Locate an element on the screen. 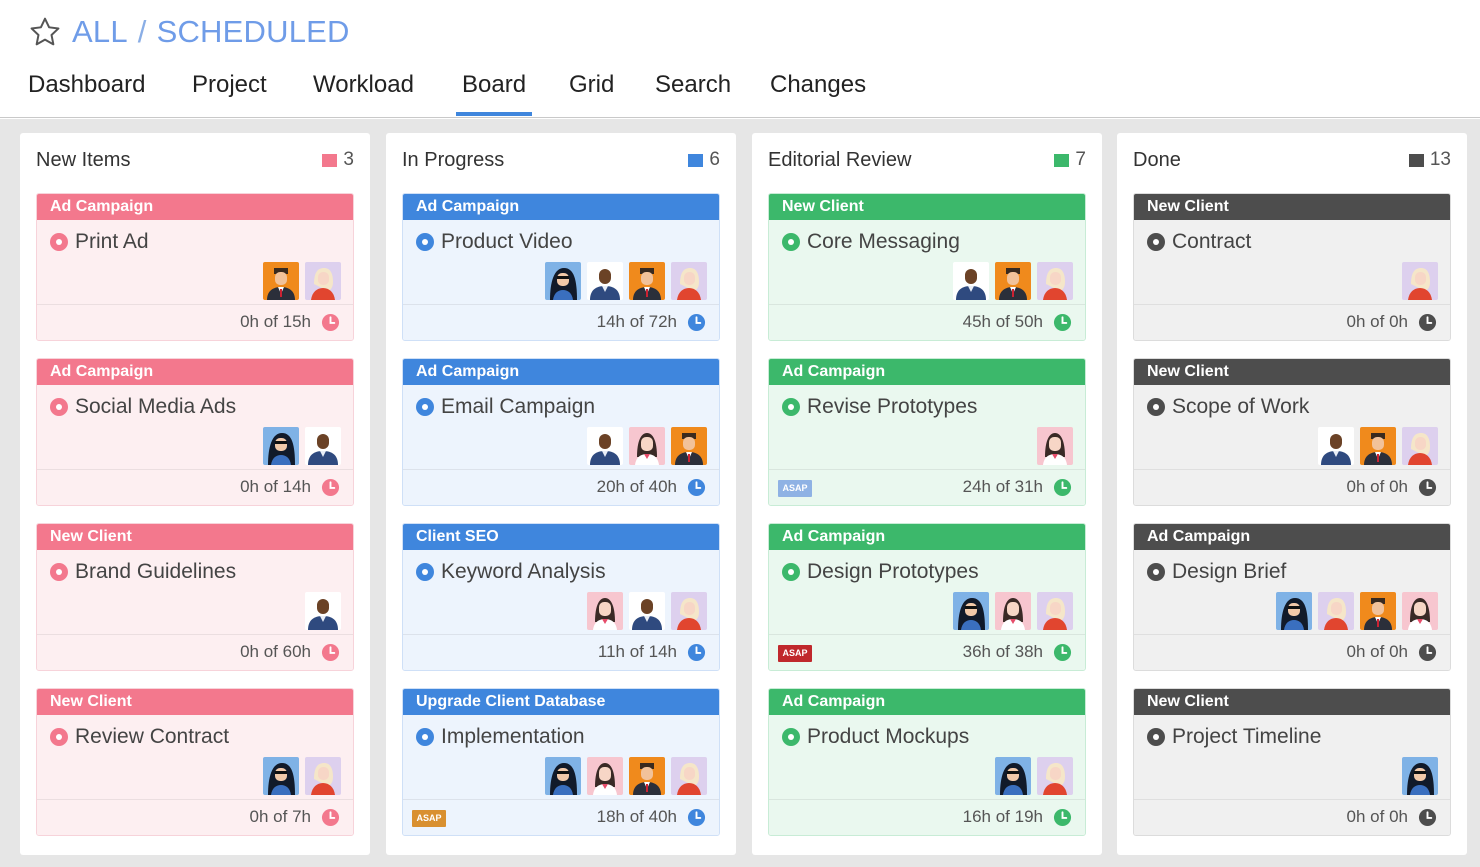 This screenshot has width=1480, height=867. task-card: New Client Project Timeline 0h of 0h is located at coordinates (1292, 762).